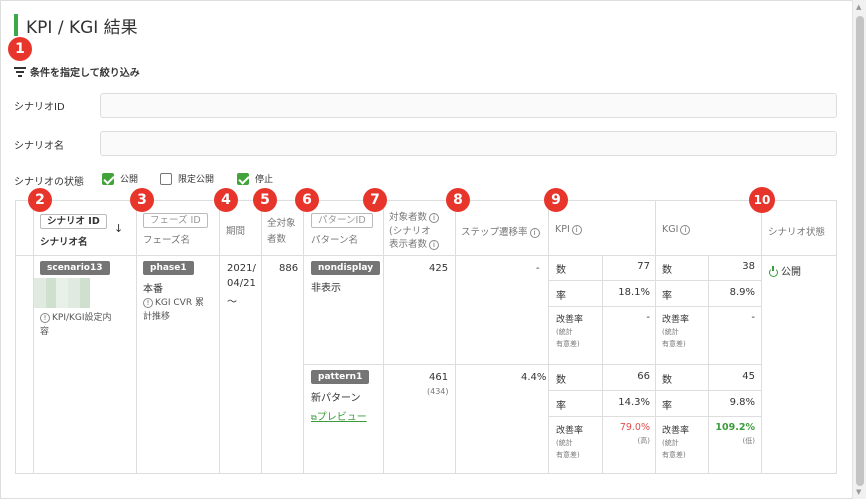  Describe the element at coordinates (39, 146) in the screenshot. I see `scenario-name-label: シナリオ名` at that location.